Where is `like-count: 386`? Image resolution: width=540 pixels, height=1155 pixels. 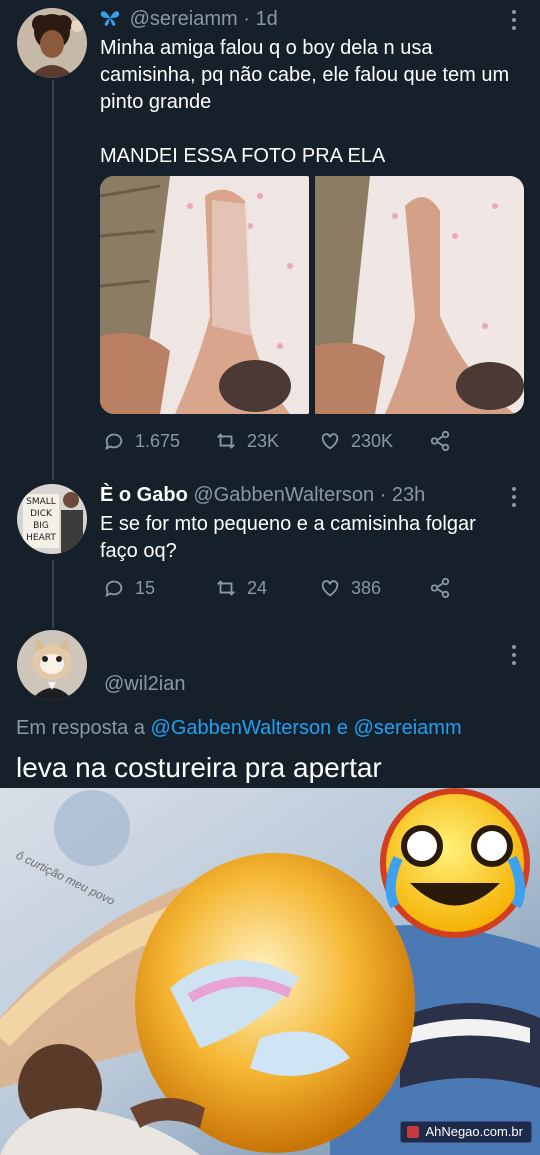 like-count: 386 is located at coordinates (366, 587).